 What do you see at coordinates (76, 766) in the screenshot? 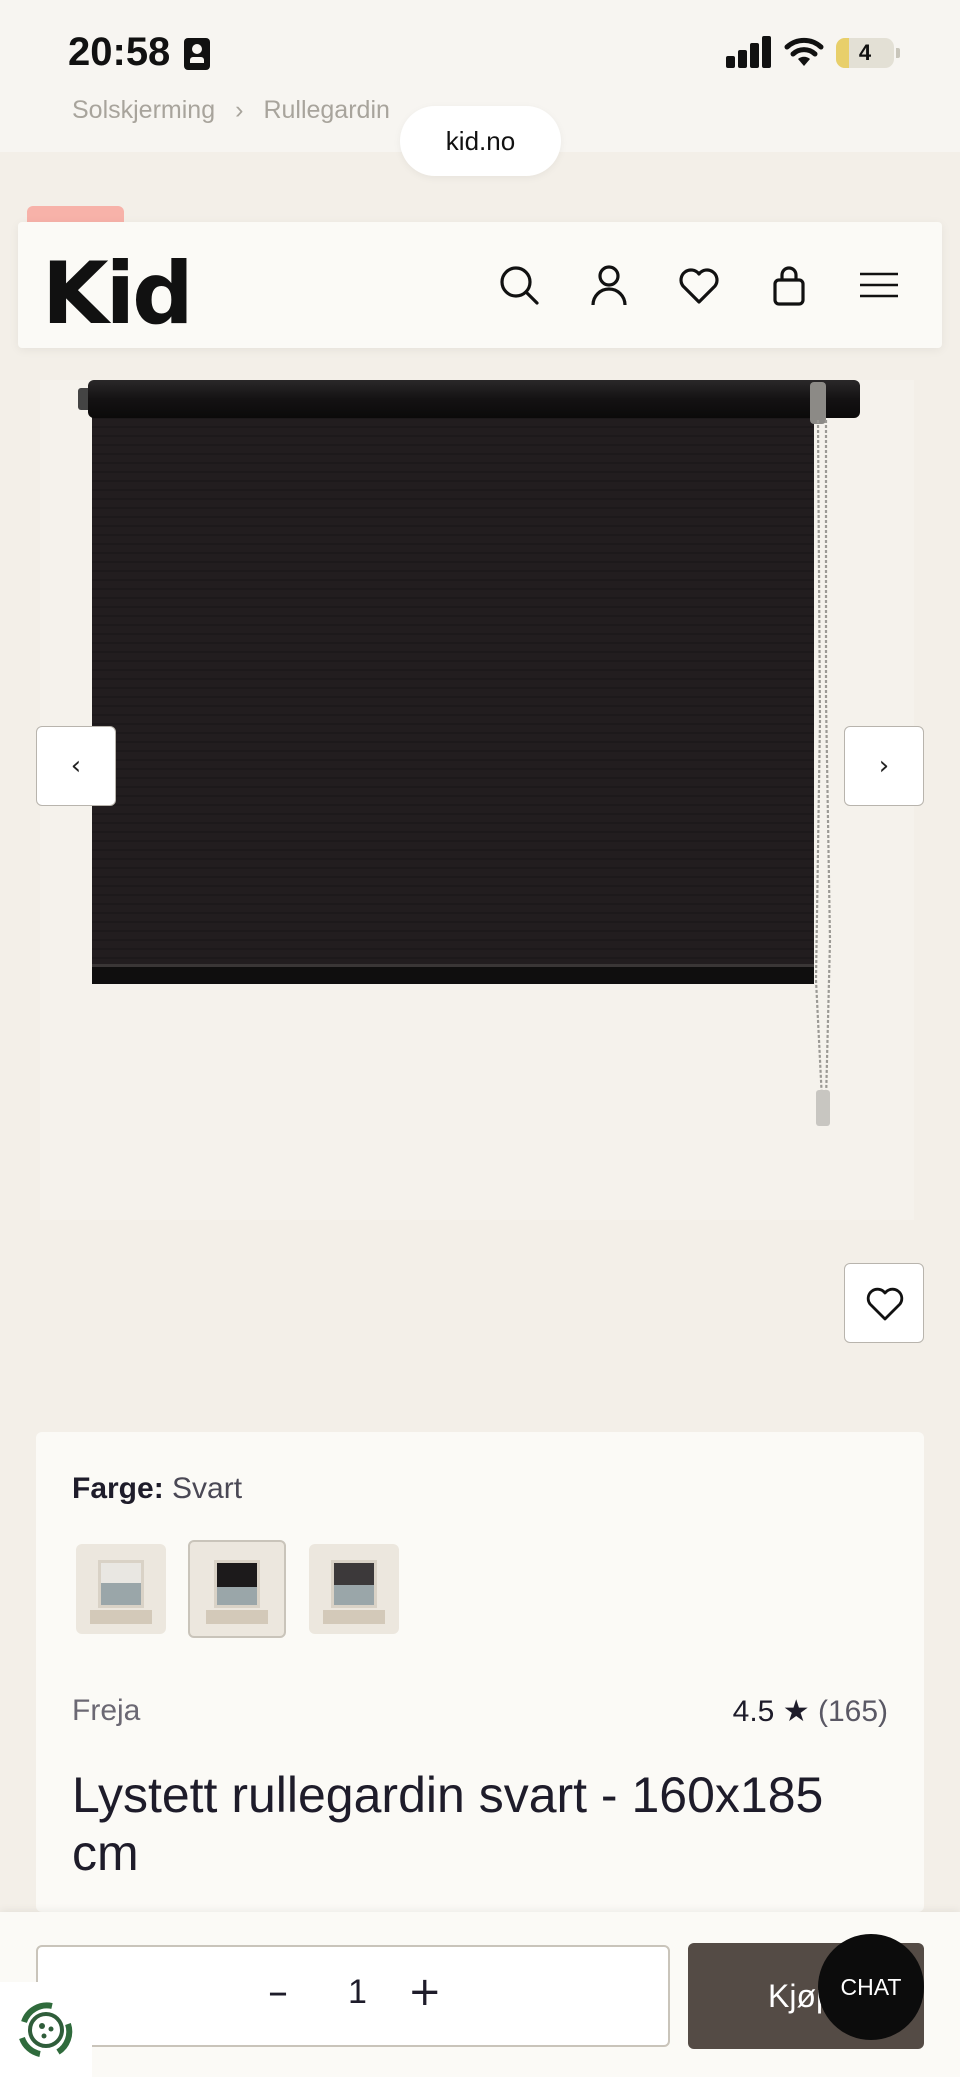
I see `gallery-prev-button: ‹` at bounding box center [76, 766].